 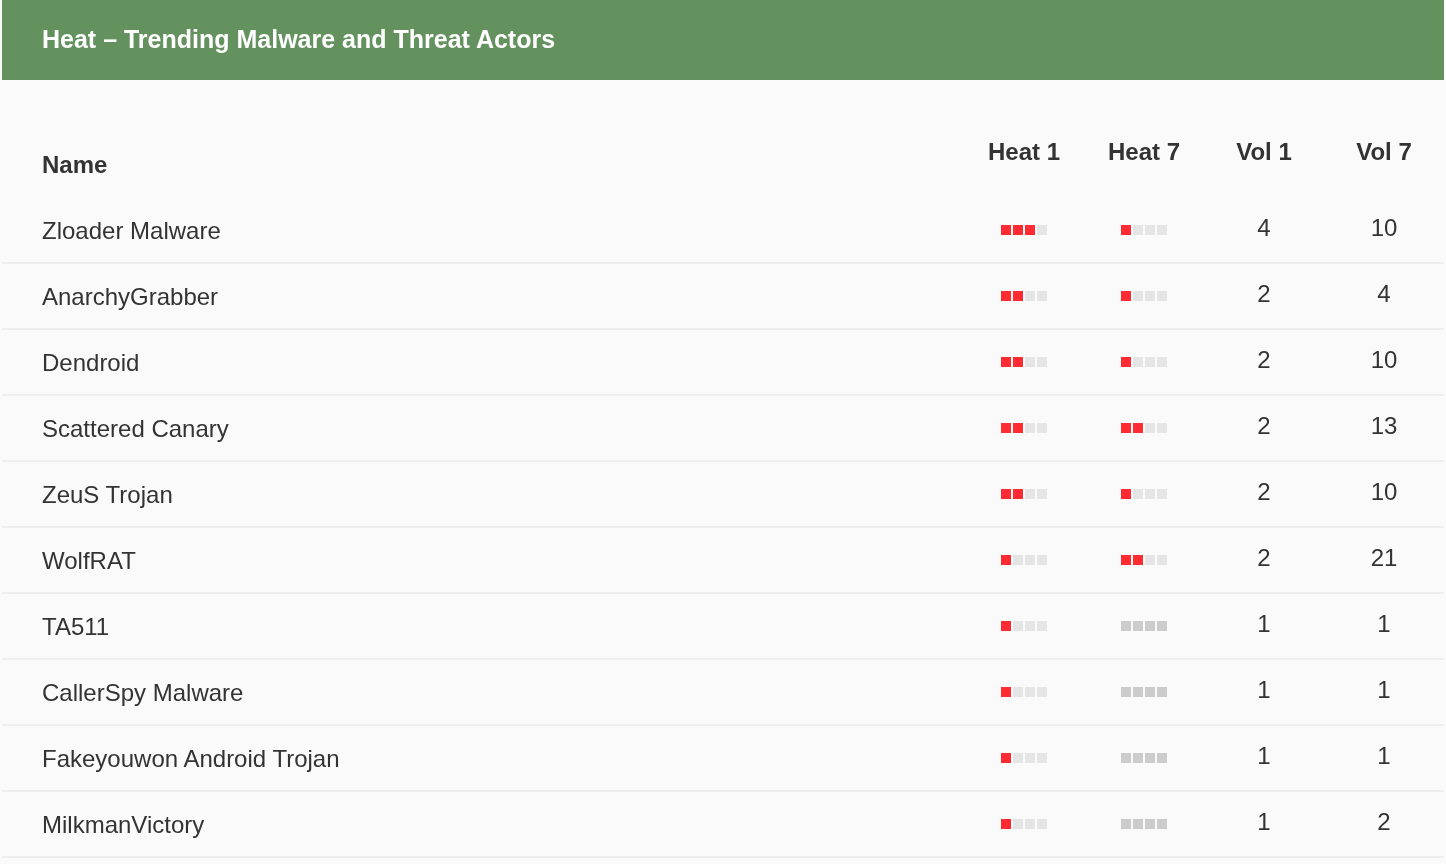 I want to click on column-header: Heat 7, so click(x=1143, y=152).